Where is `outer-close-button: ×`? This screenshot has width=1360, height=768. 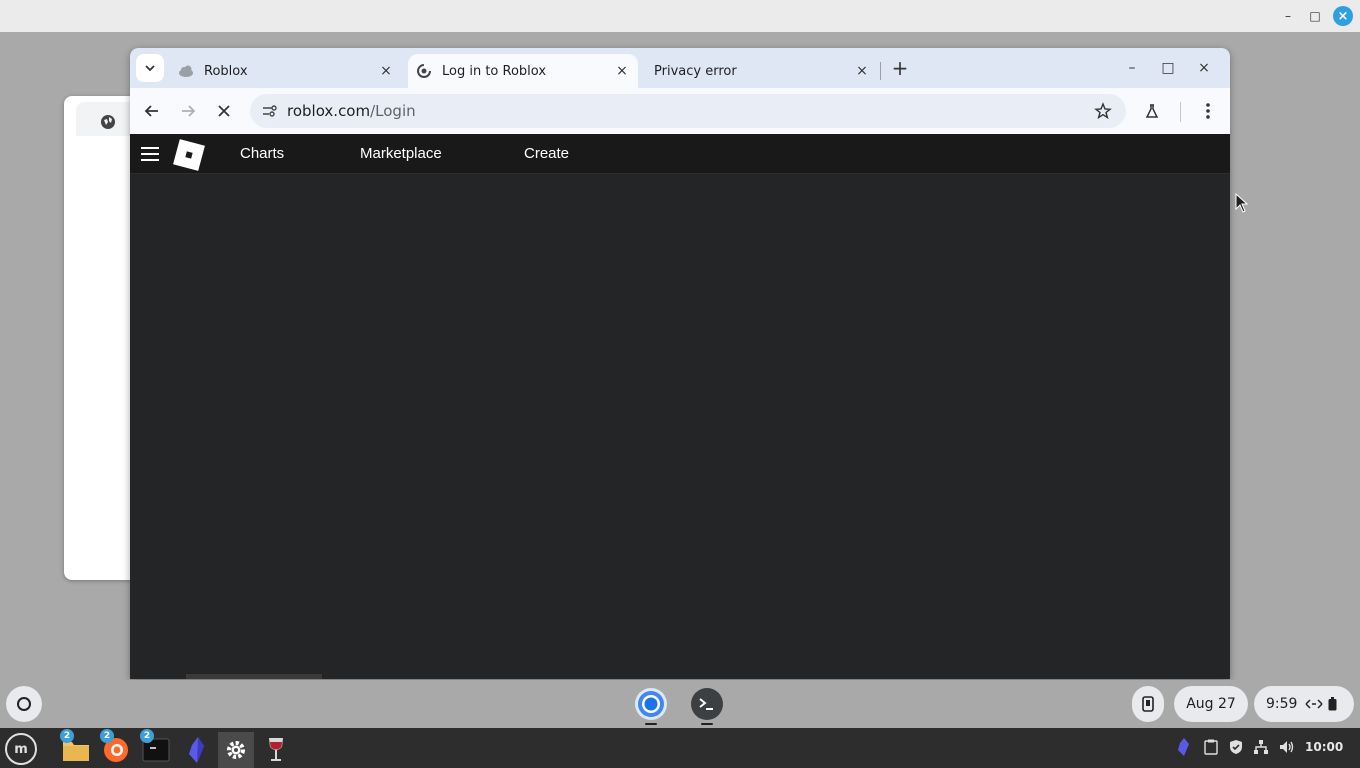 outer-close-button: × is located at coordinates (1343, 16).